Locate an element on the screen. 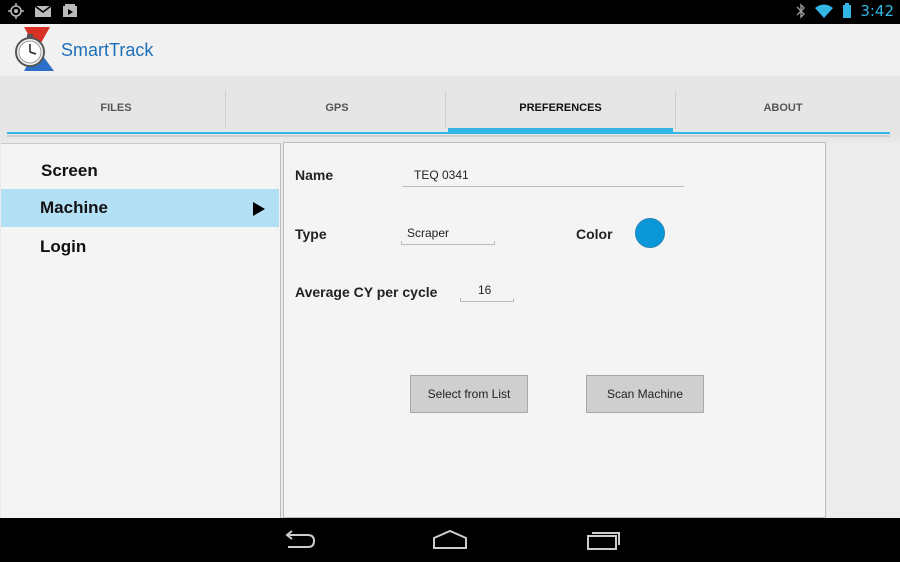 This screenshot has width=900, height=562. select-from-list-button: Select from List is located at coordinates (469, 394).